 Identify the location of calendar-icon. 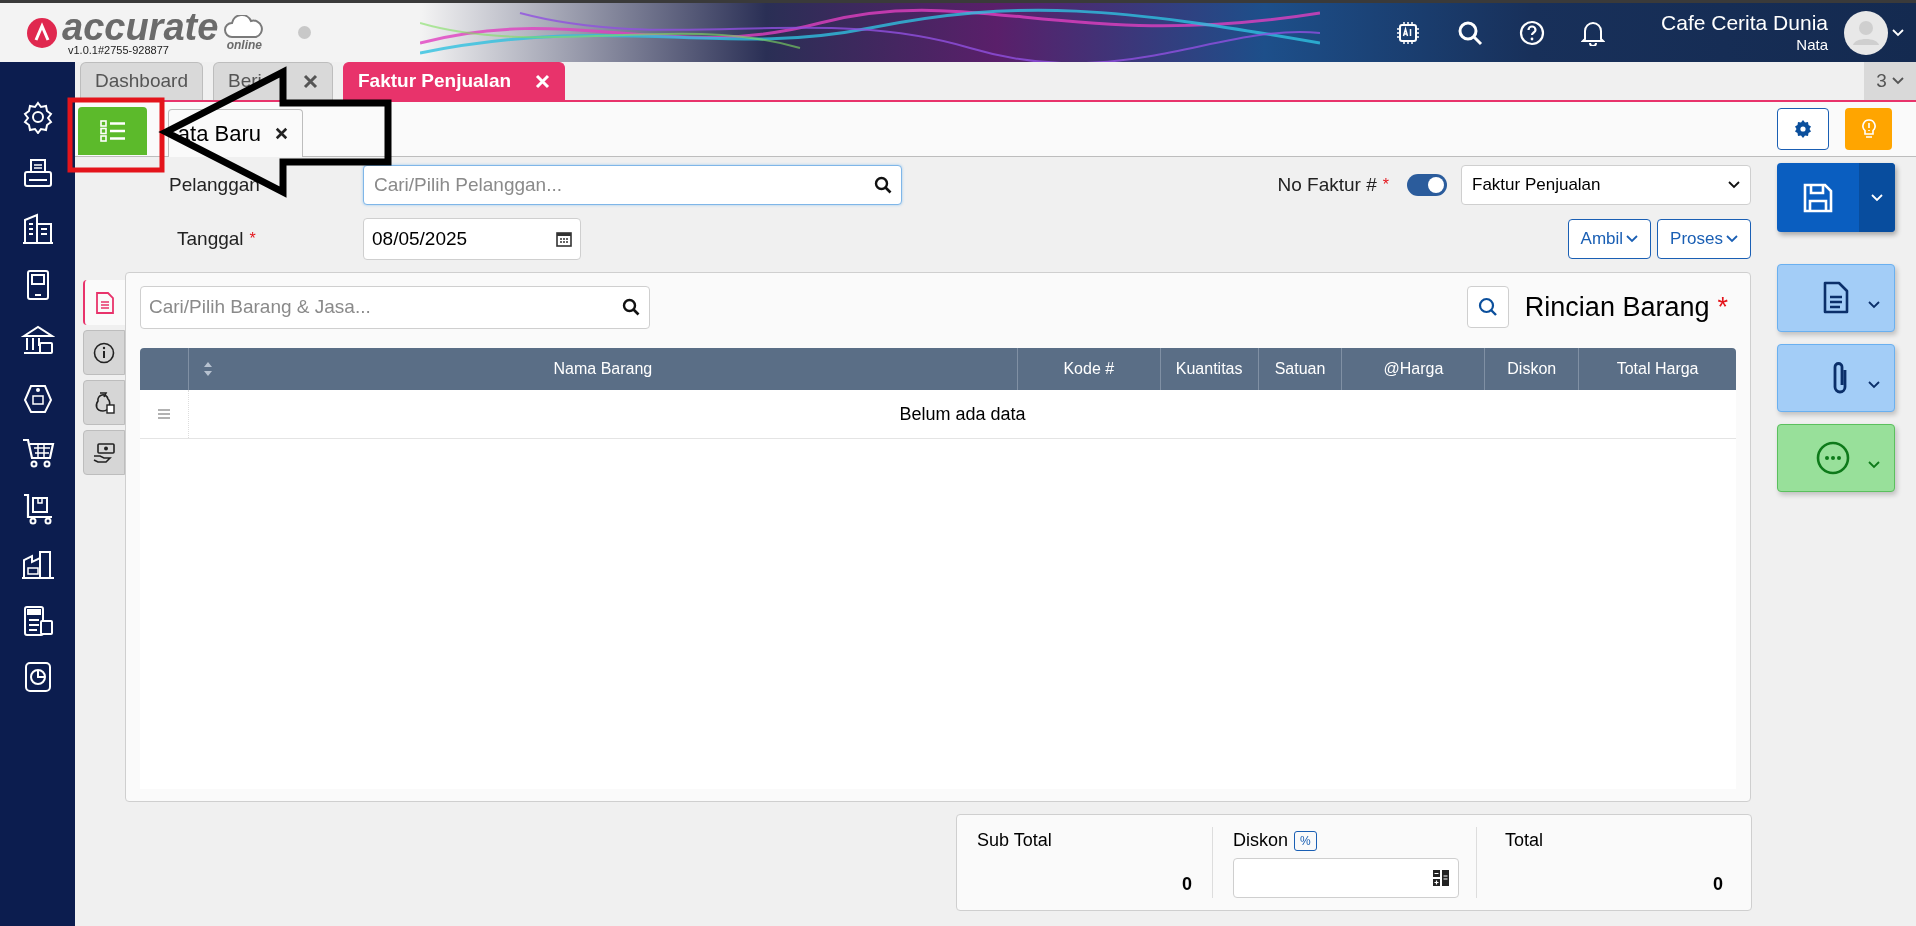
(564, 239).